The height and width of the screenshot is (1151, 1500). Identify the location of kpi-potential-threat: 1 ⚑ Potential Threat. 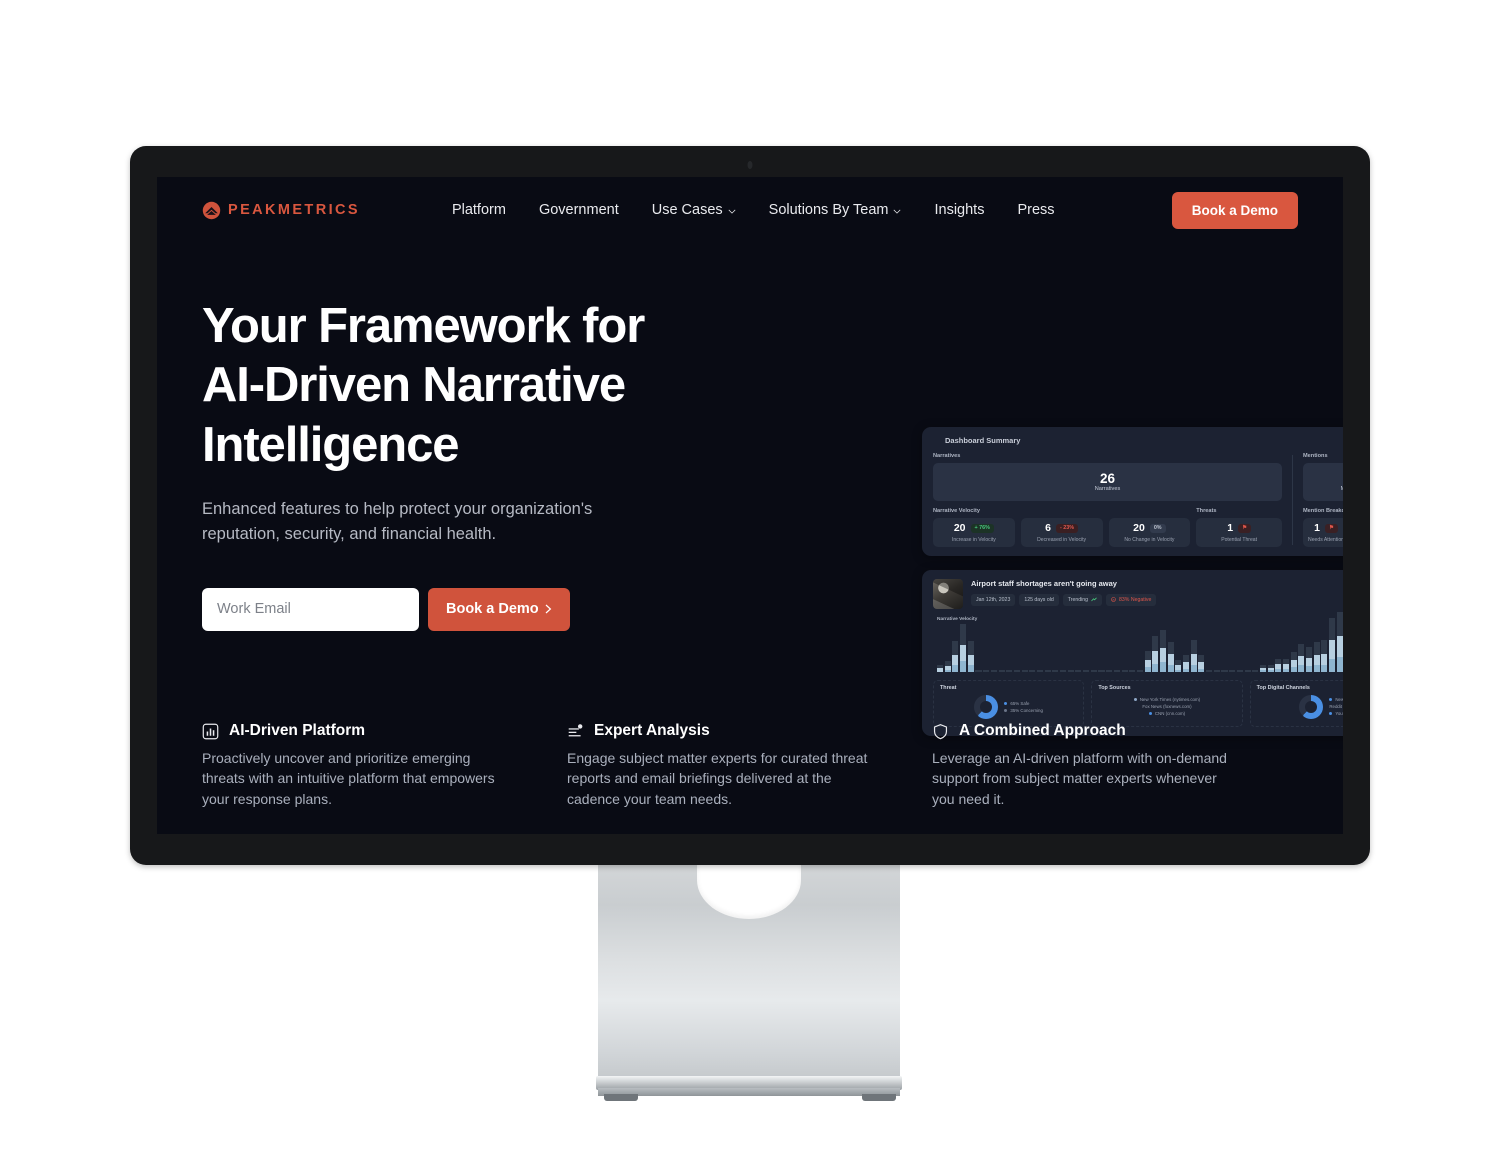
(1239, 532).